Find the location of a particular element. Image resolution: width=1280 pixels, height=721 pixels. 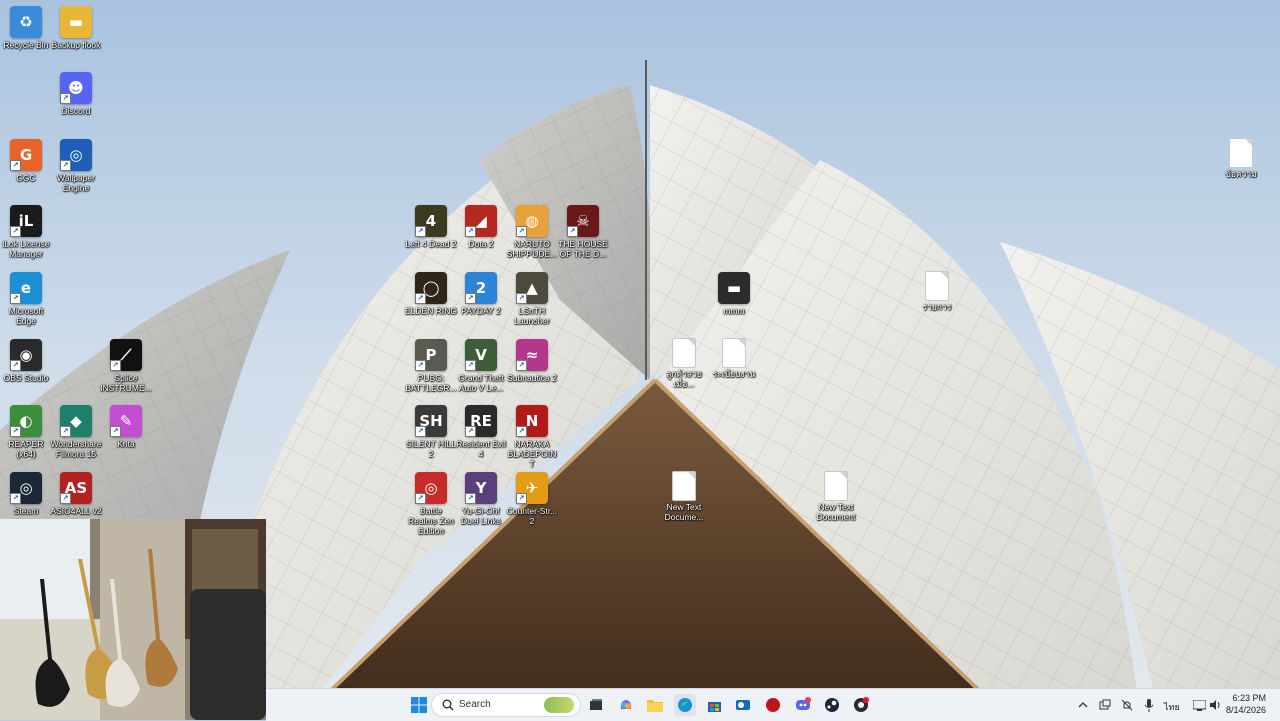

desktop-icon-label: Counter-Str... 2 is located at coordinates (532, 516).